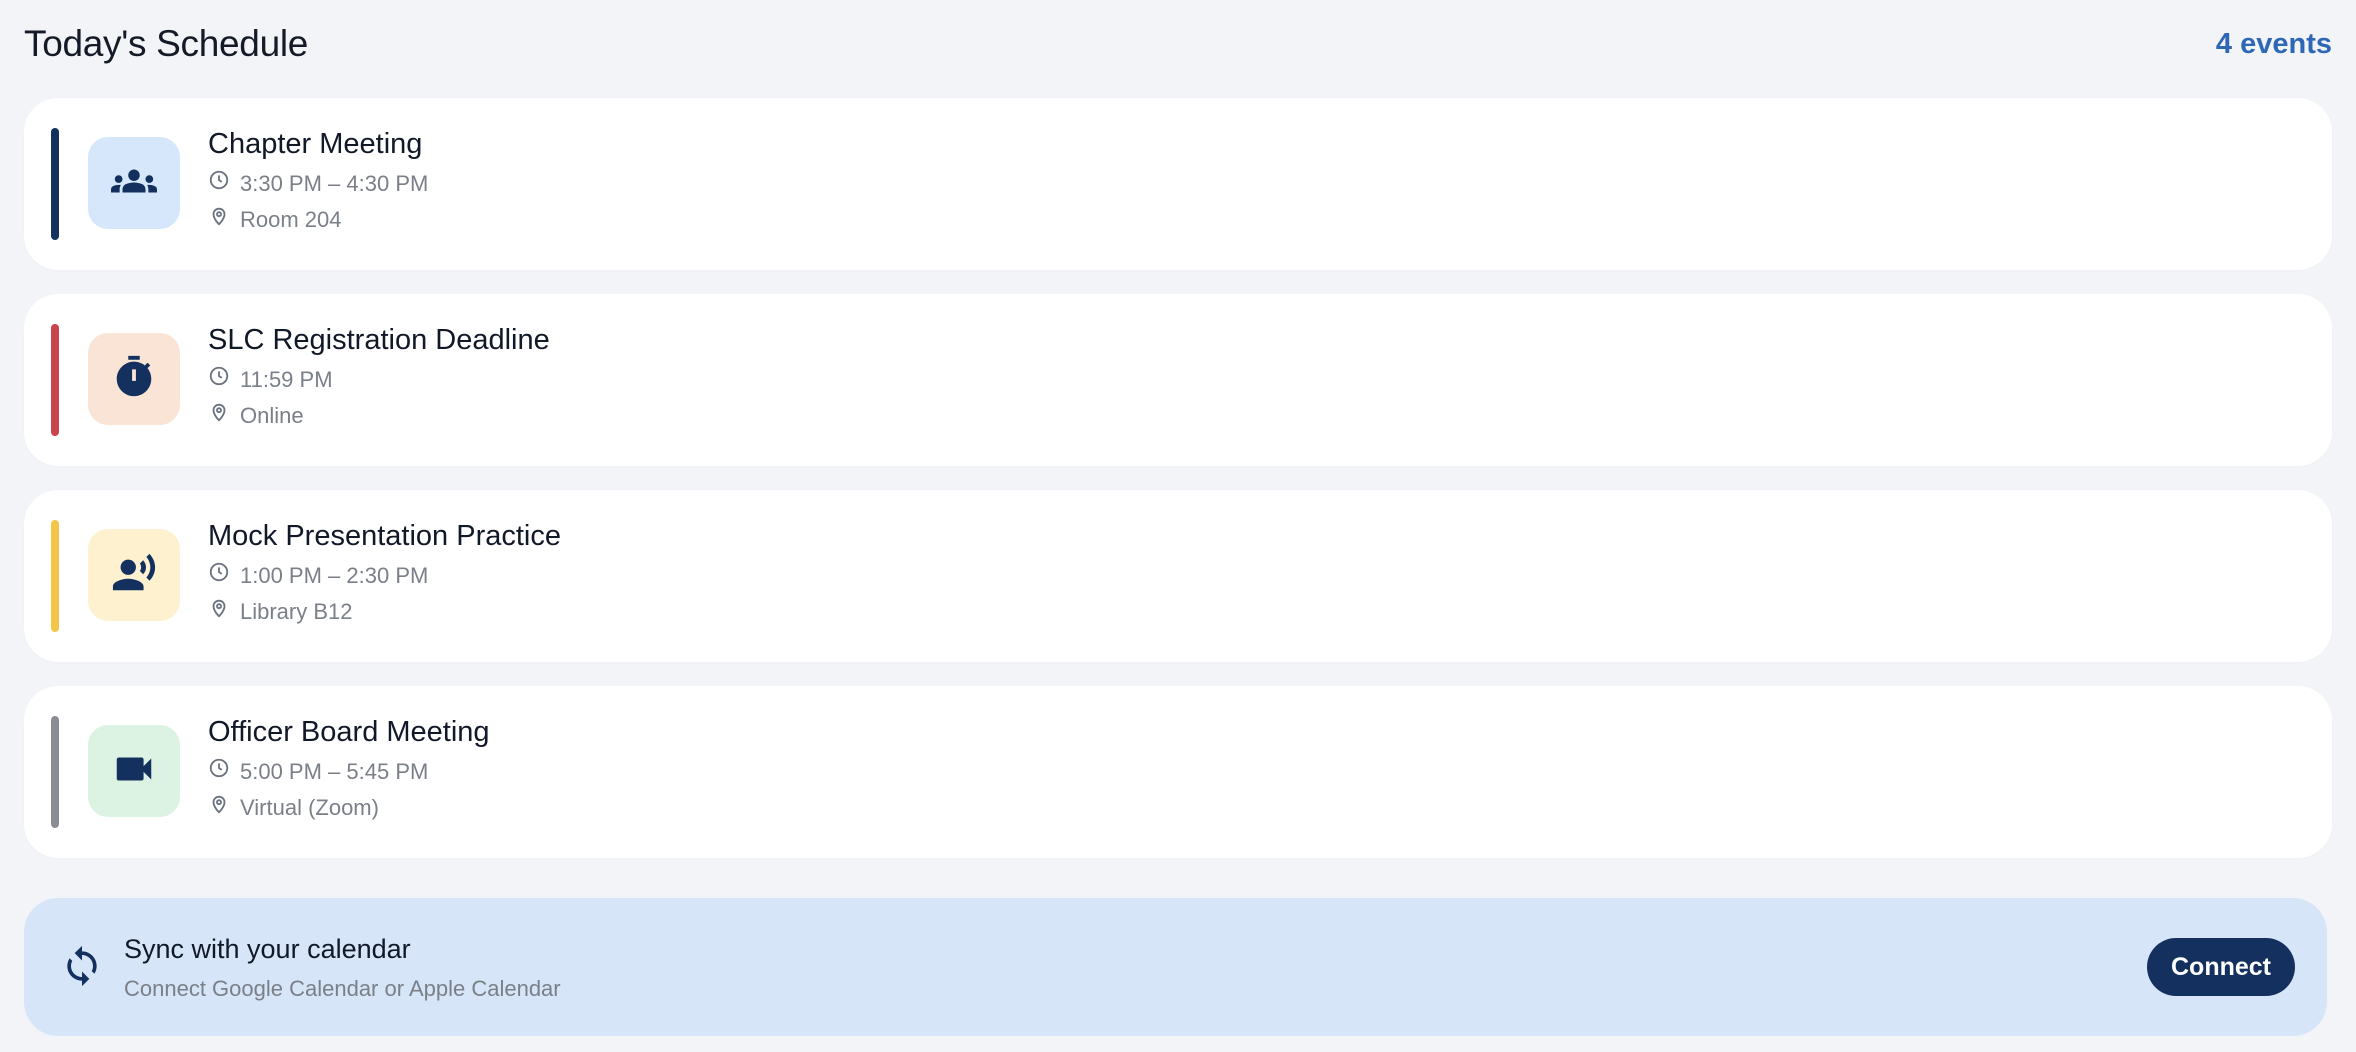 The width and height of the screenshot is (2356, 1052). Describe the element at coordinates (296, 611) in the screenshot. I see `event-location: Library B12` at that location.